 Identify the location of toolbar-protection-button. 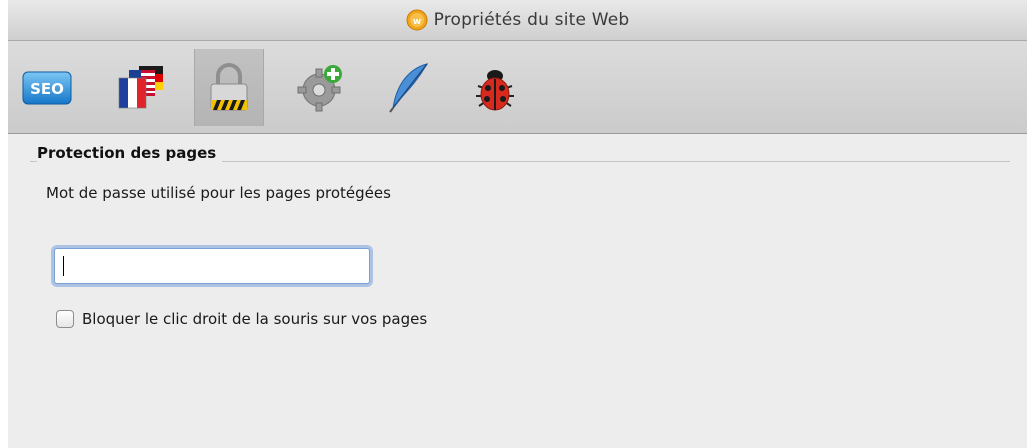
(229, 87).